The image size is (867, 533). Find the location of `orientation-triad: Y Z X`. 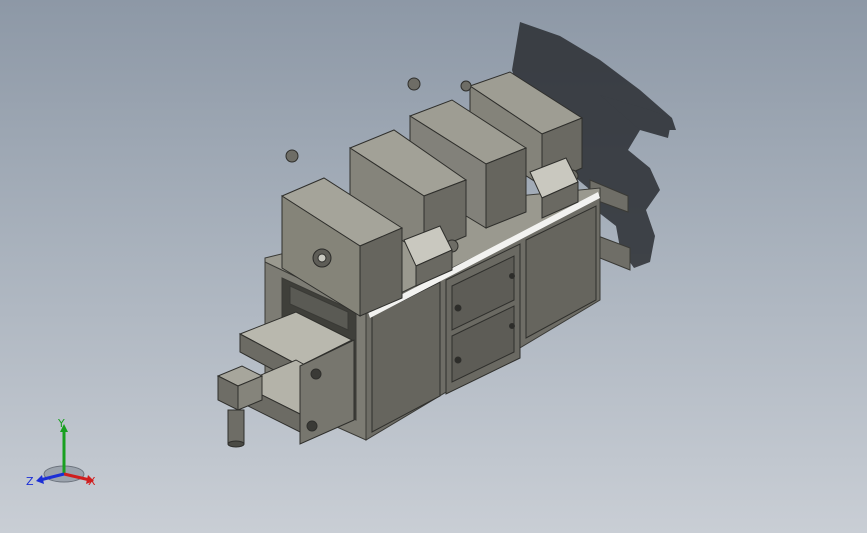

orientation-triad: Y Z X is located at coordinates (66, 455).